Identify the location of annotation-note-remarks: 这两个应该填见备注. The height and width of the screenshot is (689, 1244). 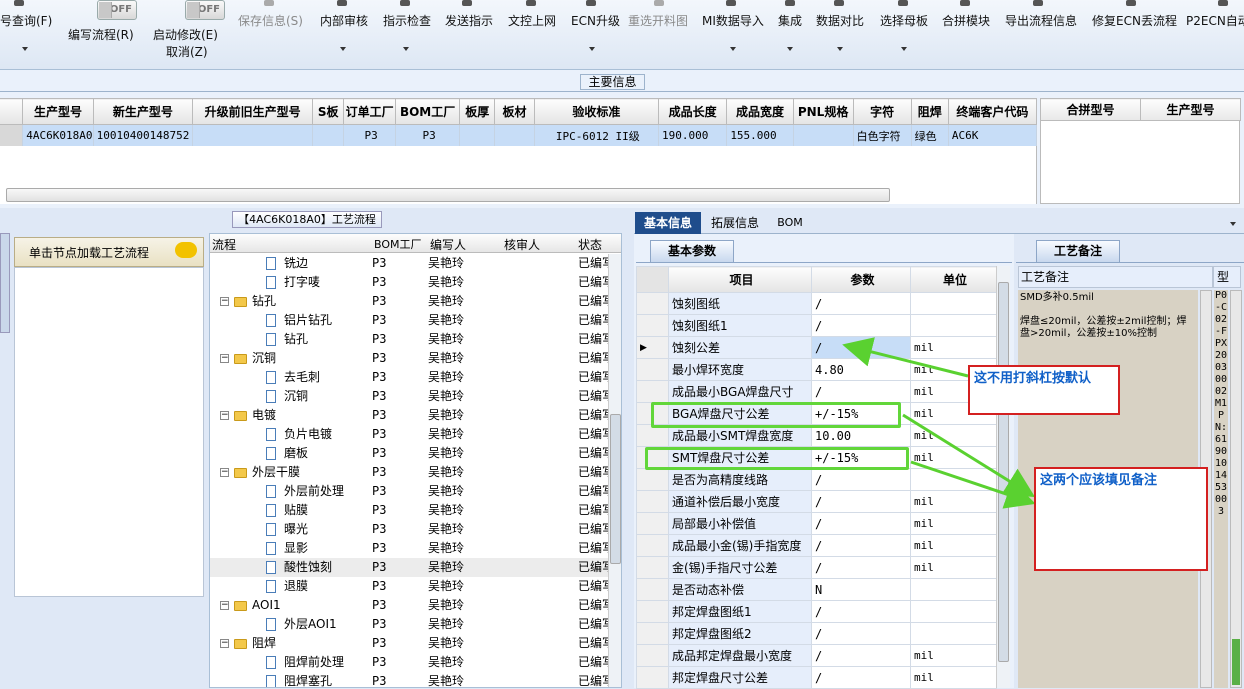
(1121, 519).